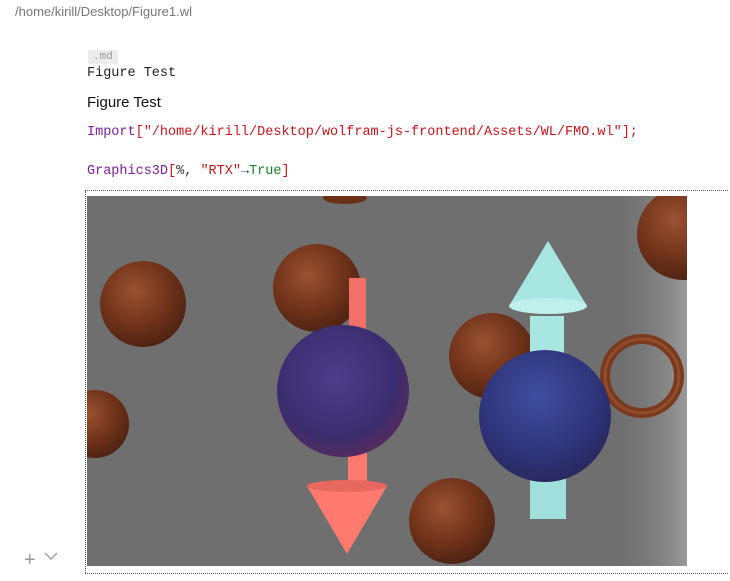 The image size is (730, 581). Describe the element at coordinates (103, 57) in the screenshot. I see `cell-type-tag: .md` at that location.